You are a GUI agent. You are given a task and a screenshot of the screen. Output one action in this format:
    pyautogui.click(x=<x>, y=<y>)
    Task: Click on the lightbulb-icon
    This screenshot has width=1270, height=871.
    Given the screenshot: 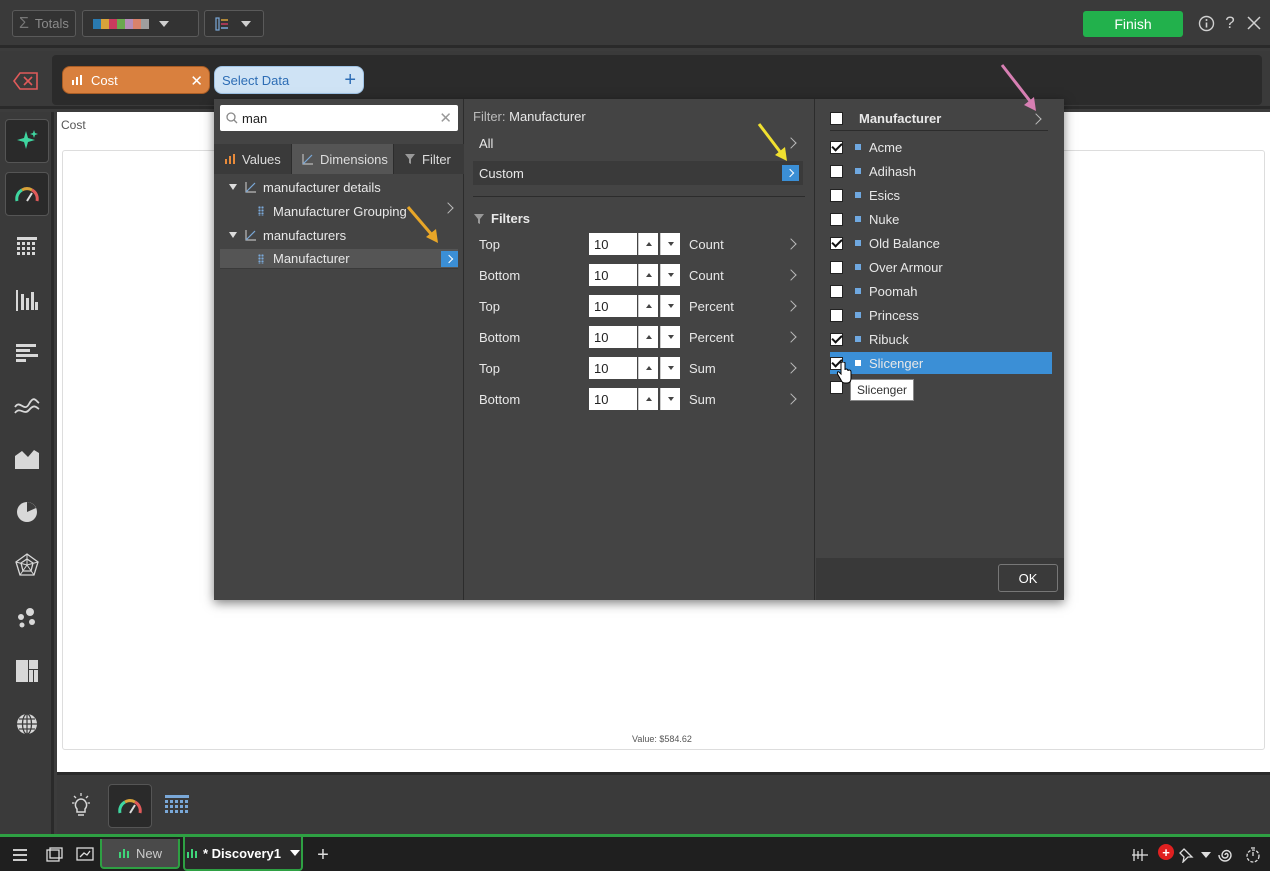 What is the action you would take?
    pyautogui.click(x=81, y=806)
    